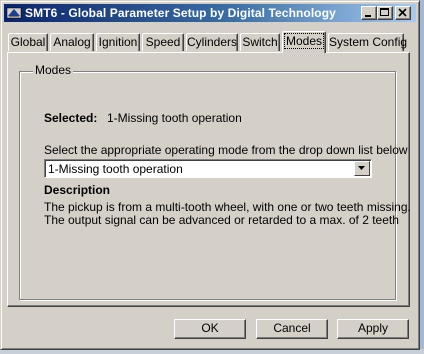  I want to click on minimize-button, so click(369, 13).